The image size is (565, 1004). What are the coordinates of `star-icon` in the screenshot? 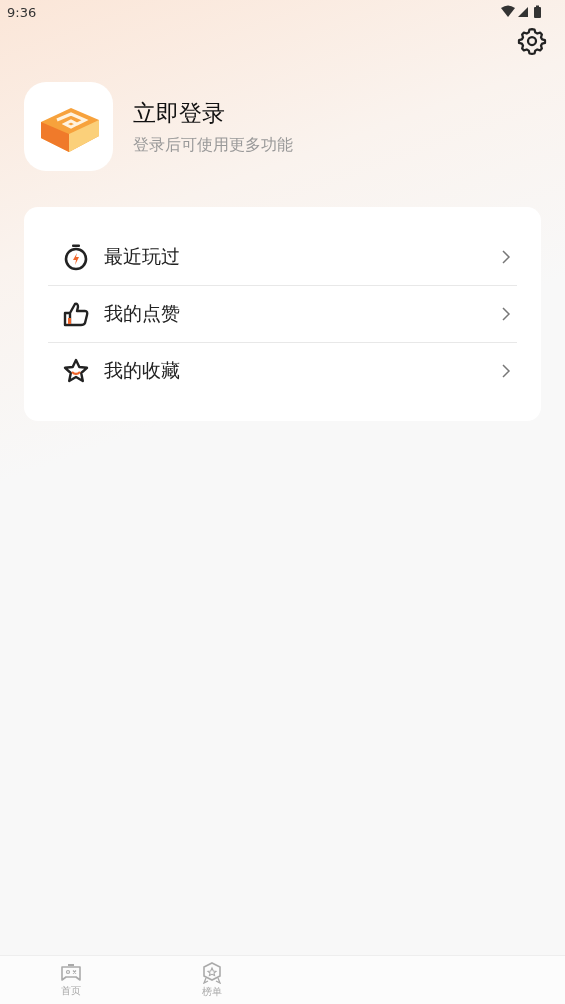 It's located at (76, 371).